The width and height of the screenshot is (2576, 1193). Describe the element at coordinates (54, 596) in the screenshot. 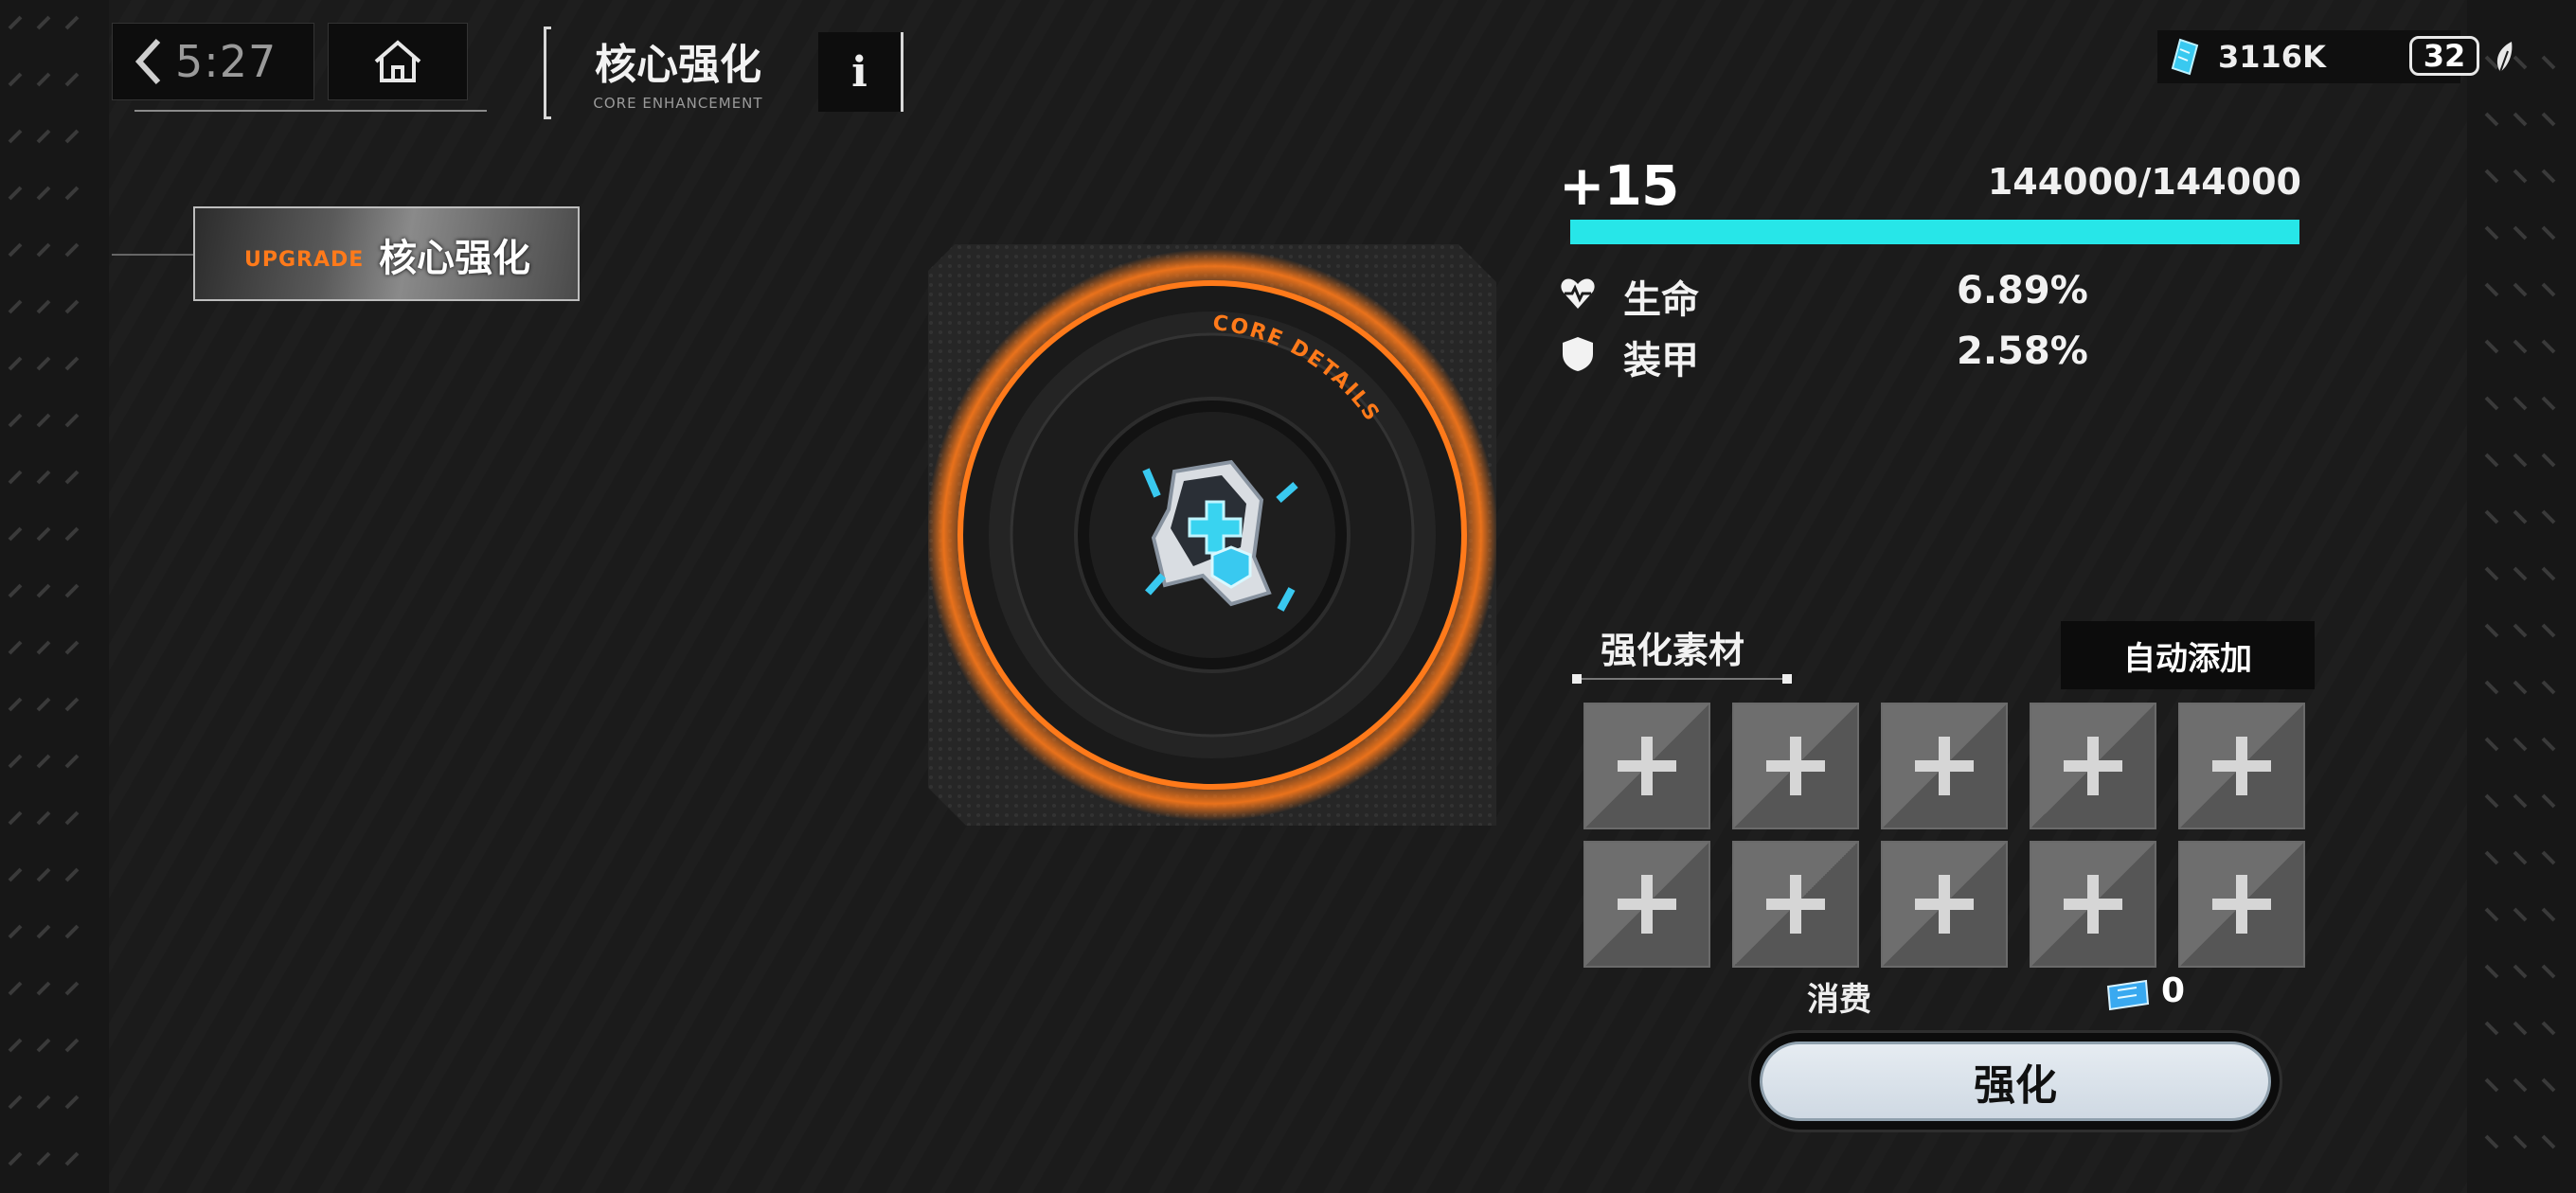

I see `left-decor-strip` at that location.